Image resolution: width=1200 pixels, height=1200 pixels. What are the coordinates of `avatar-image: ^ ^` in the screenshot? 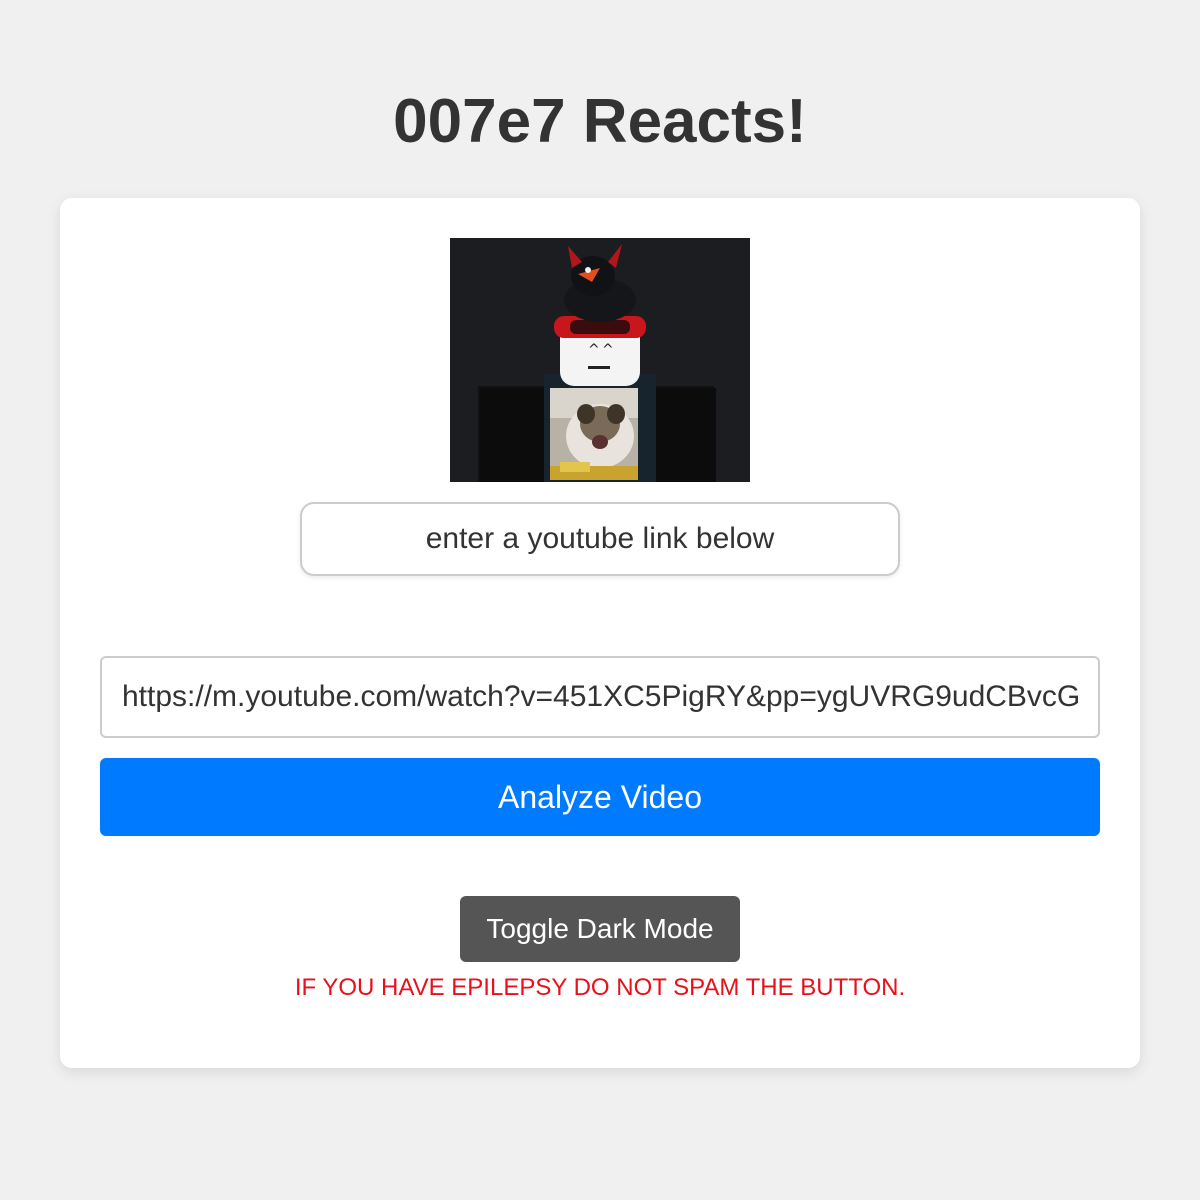 It's located at (600, 360).